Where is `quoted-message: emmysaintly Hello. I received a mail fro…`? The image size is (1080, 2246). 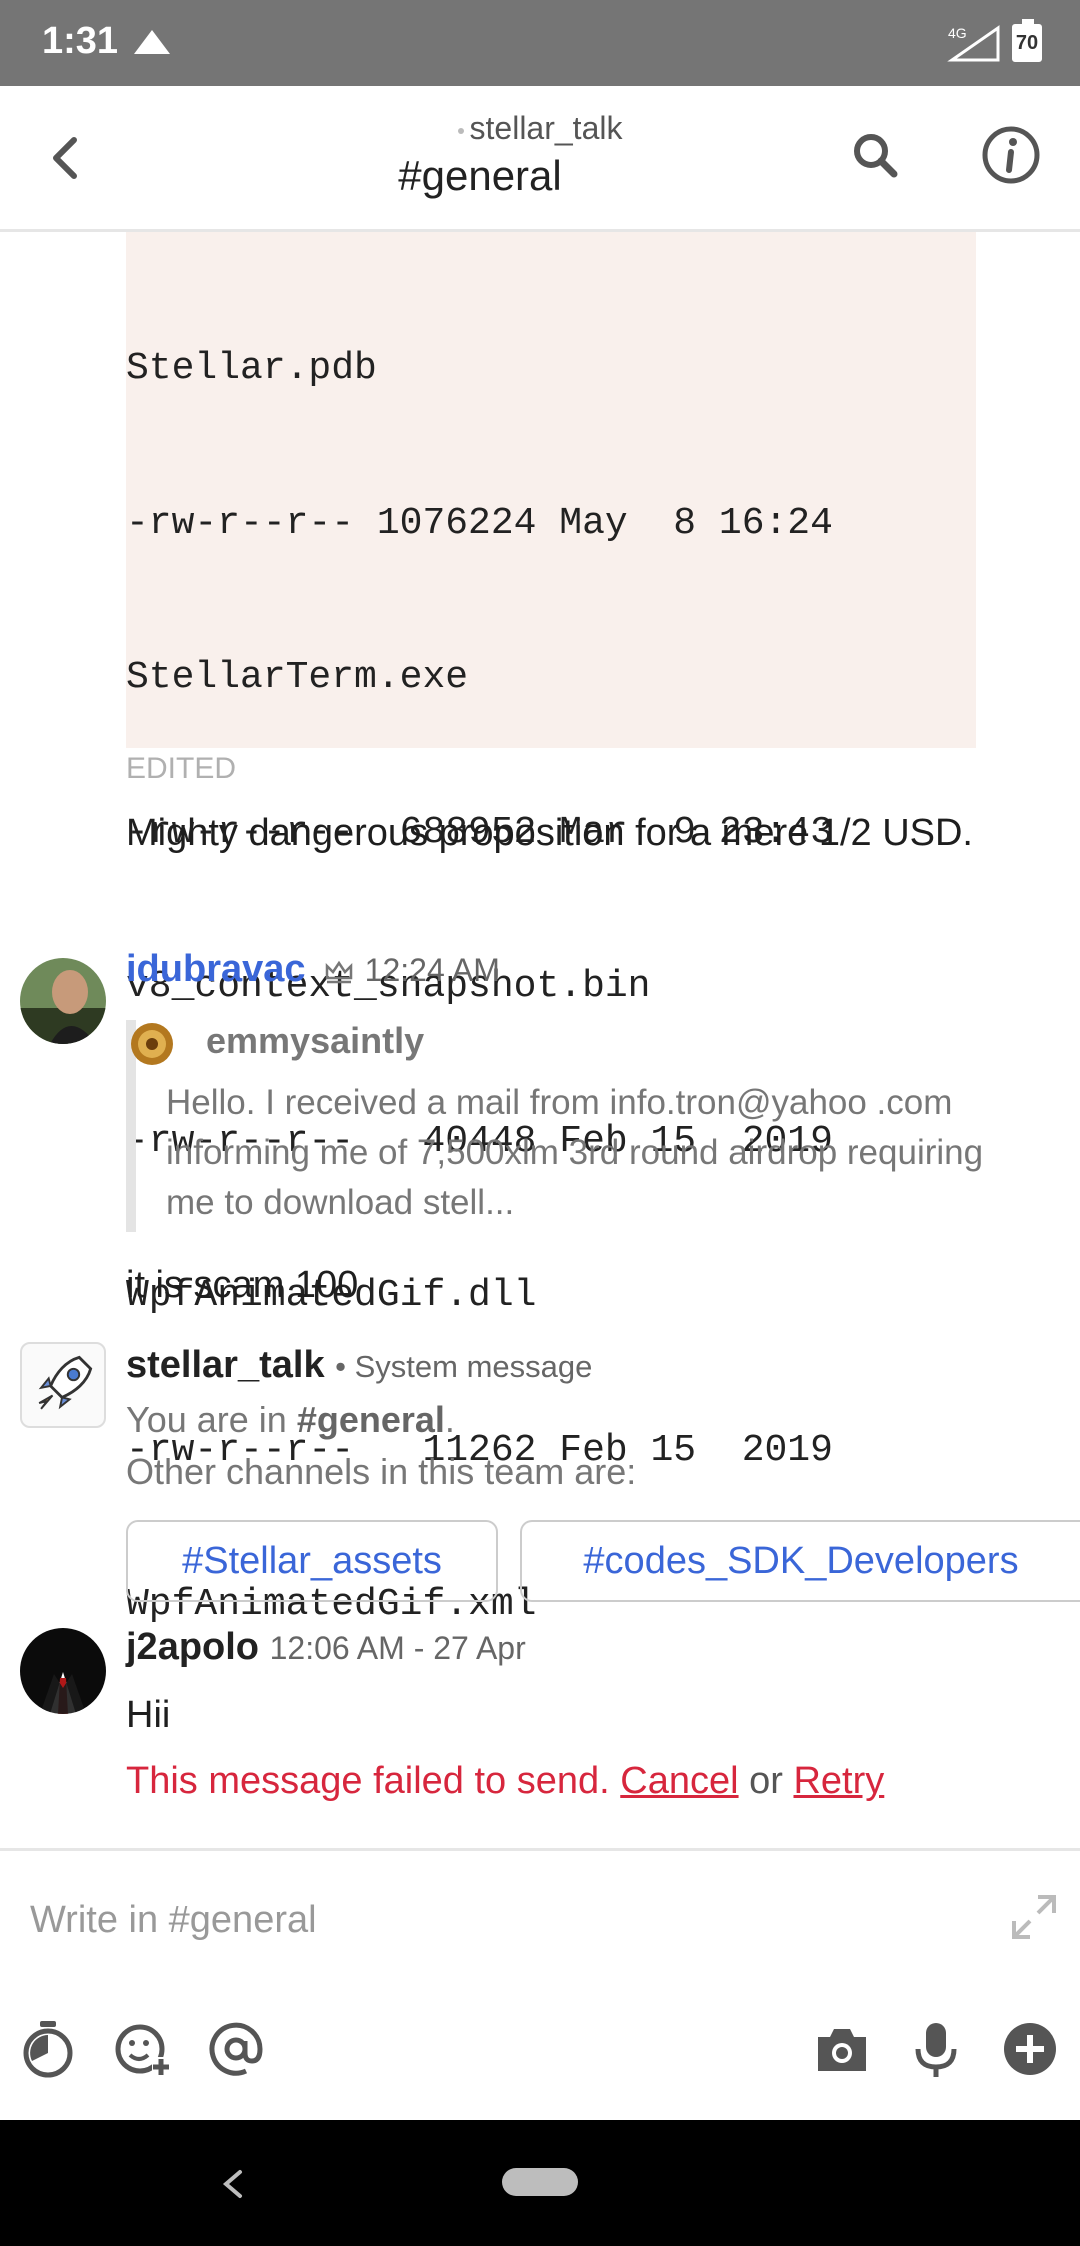
quoted-message: emmysaintly Hello. I received a mail fro… is located at coordinates (556, 1126).